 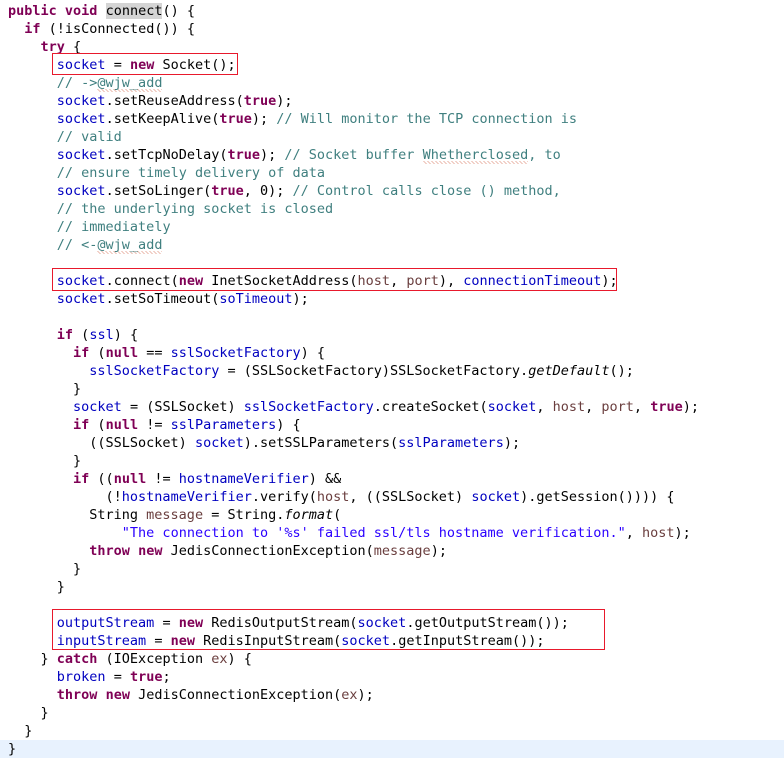 What do you see at coordinates (392, 47) in the screenshot?
I see `code-line: try {` at bounding box center [392, 47].